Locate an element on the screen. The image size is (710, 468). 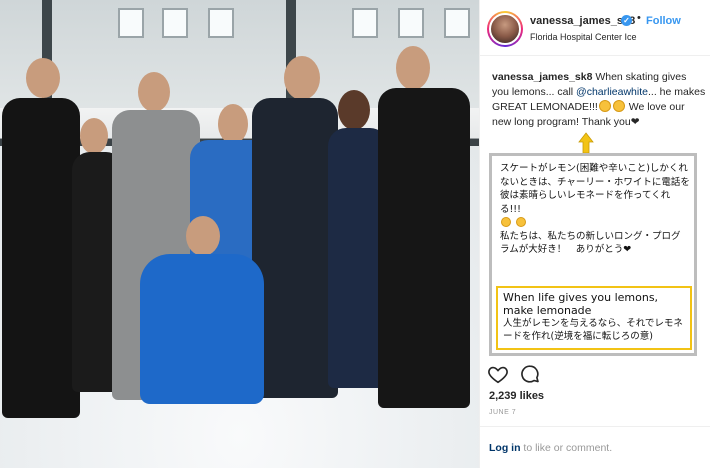
username-link: vanessa_james_sk8 is located at coordinates (582, 21).